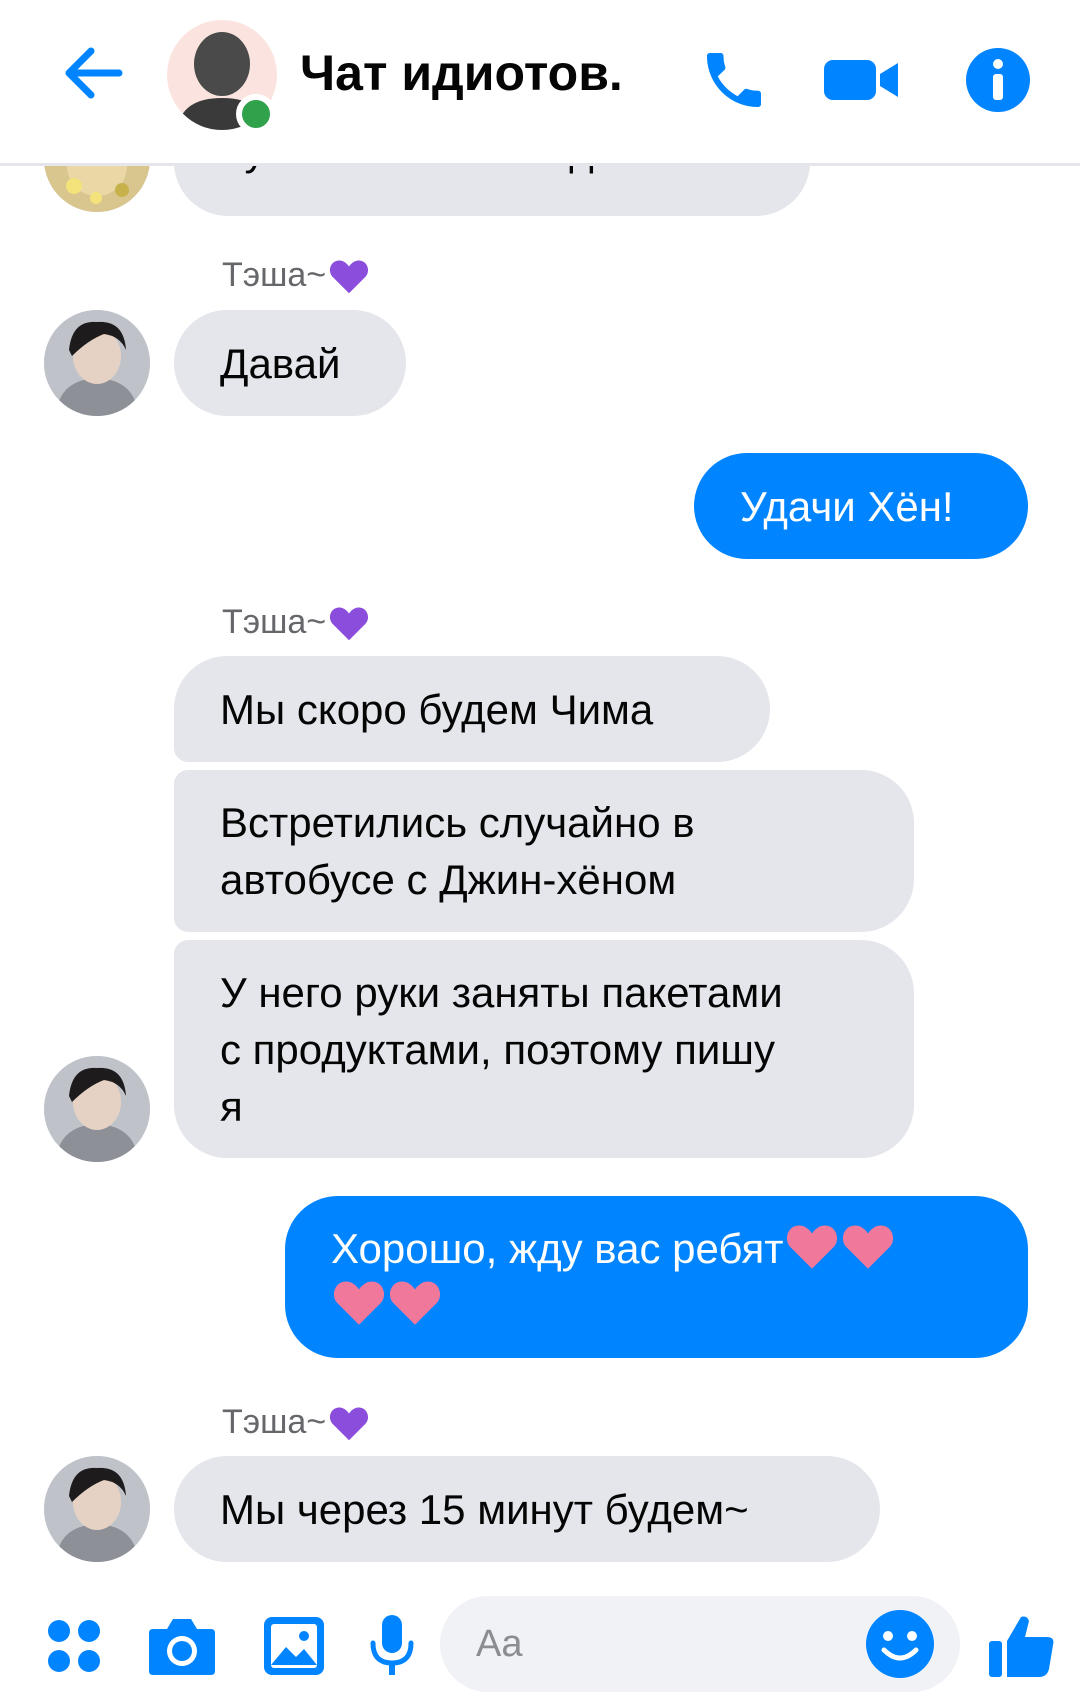 The image size is (1080, 1700). I want to click on message-bubble-outgoing: Хорошо, жду вас ребят, so click(656, 1277).